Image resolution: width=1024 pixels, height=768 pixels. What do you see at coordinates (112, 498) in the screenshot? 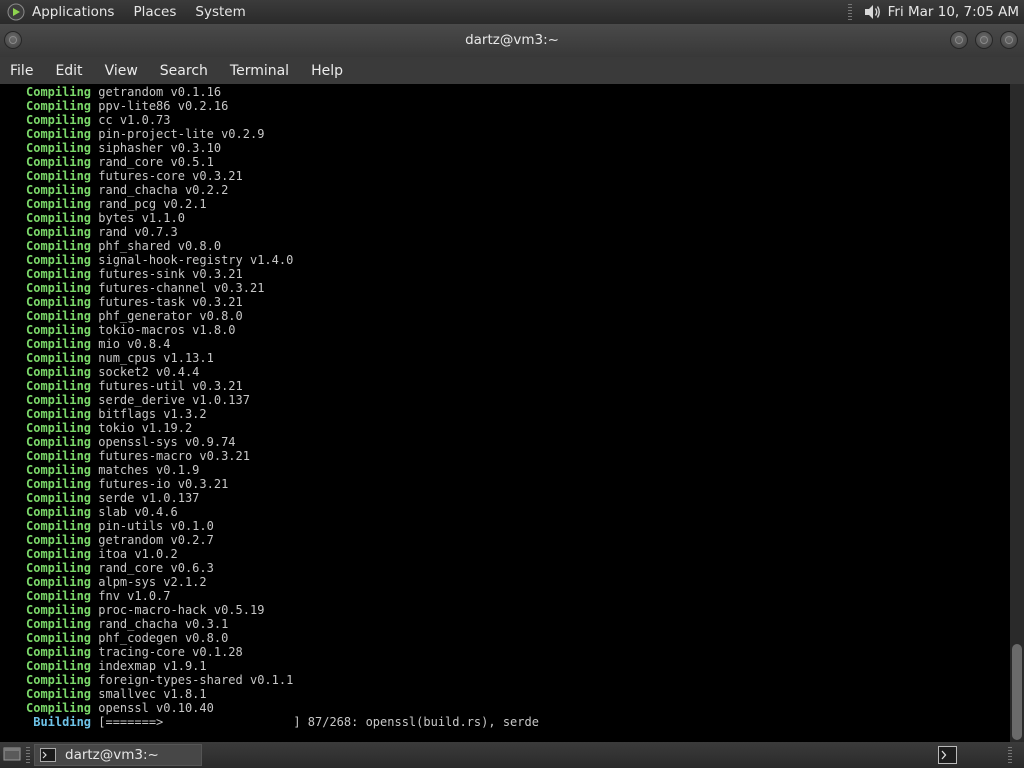
I see `terminal-line: Compiling serde v1.0.137` at bounding box center [112, 498].